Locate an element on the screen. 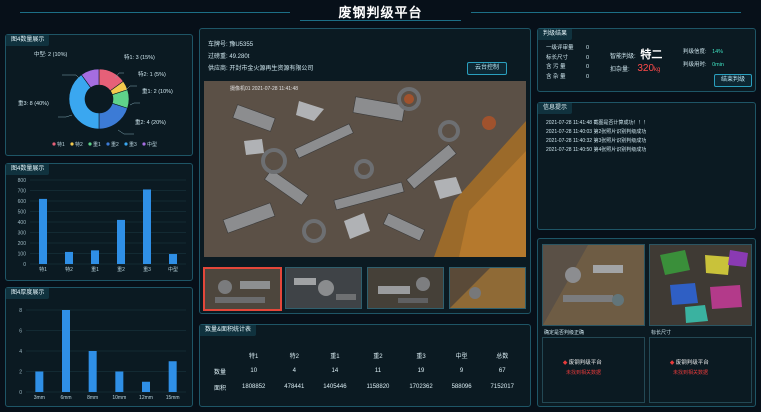 Image resolution: width=761 pixels, height=412 pixels. table-cell: 1158820 is located at coordinates (378, 387).